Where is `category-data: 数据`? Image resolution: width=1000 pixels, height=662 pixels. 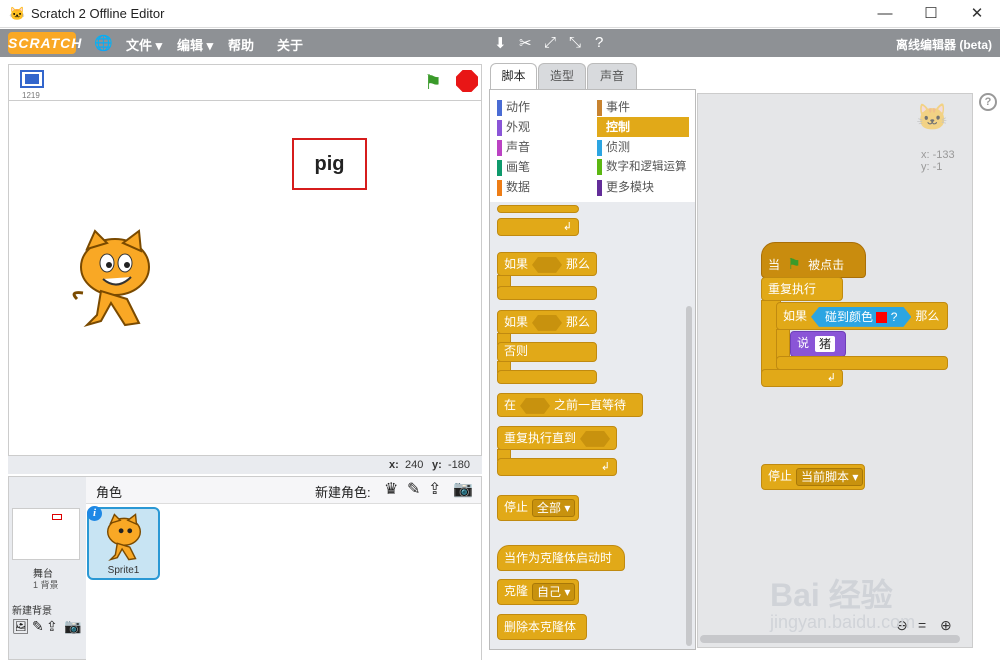
category-data: 数据 is located at coordinates (541, 187).